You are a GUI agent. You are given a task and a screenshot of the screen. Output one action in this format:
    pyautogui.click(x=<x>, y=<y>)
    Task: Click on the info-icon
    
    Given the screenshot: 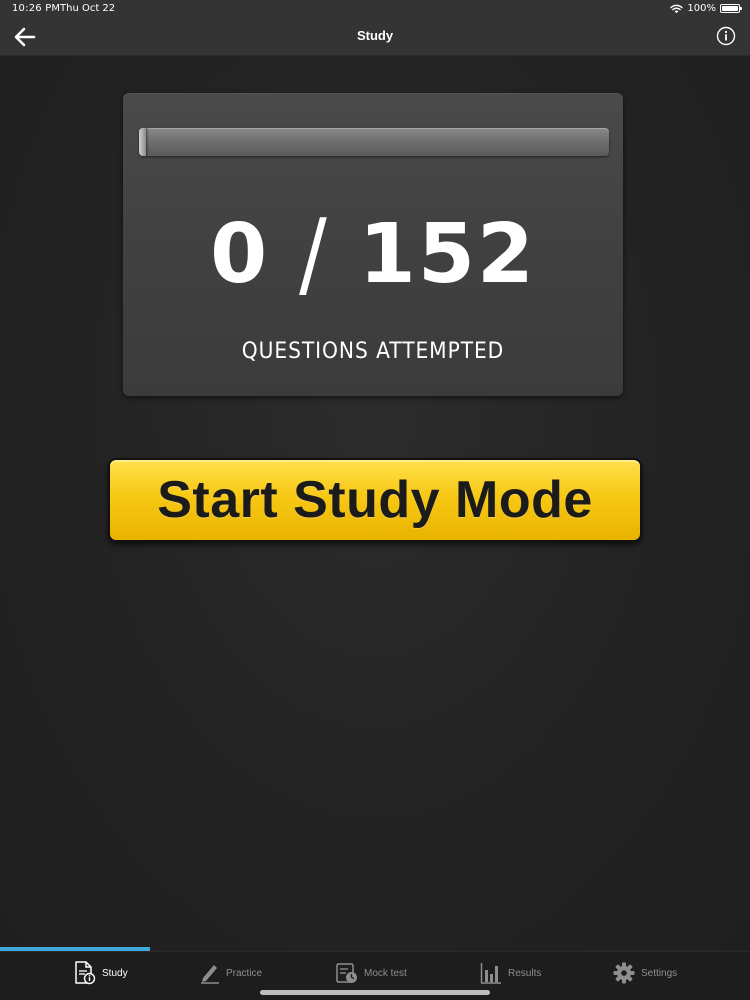 What is the action you would take?
    pyautogui.click(x=726, y=36)
    